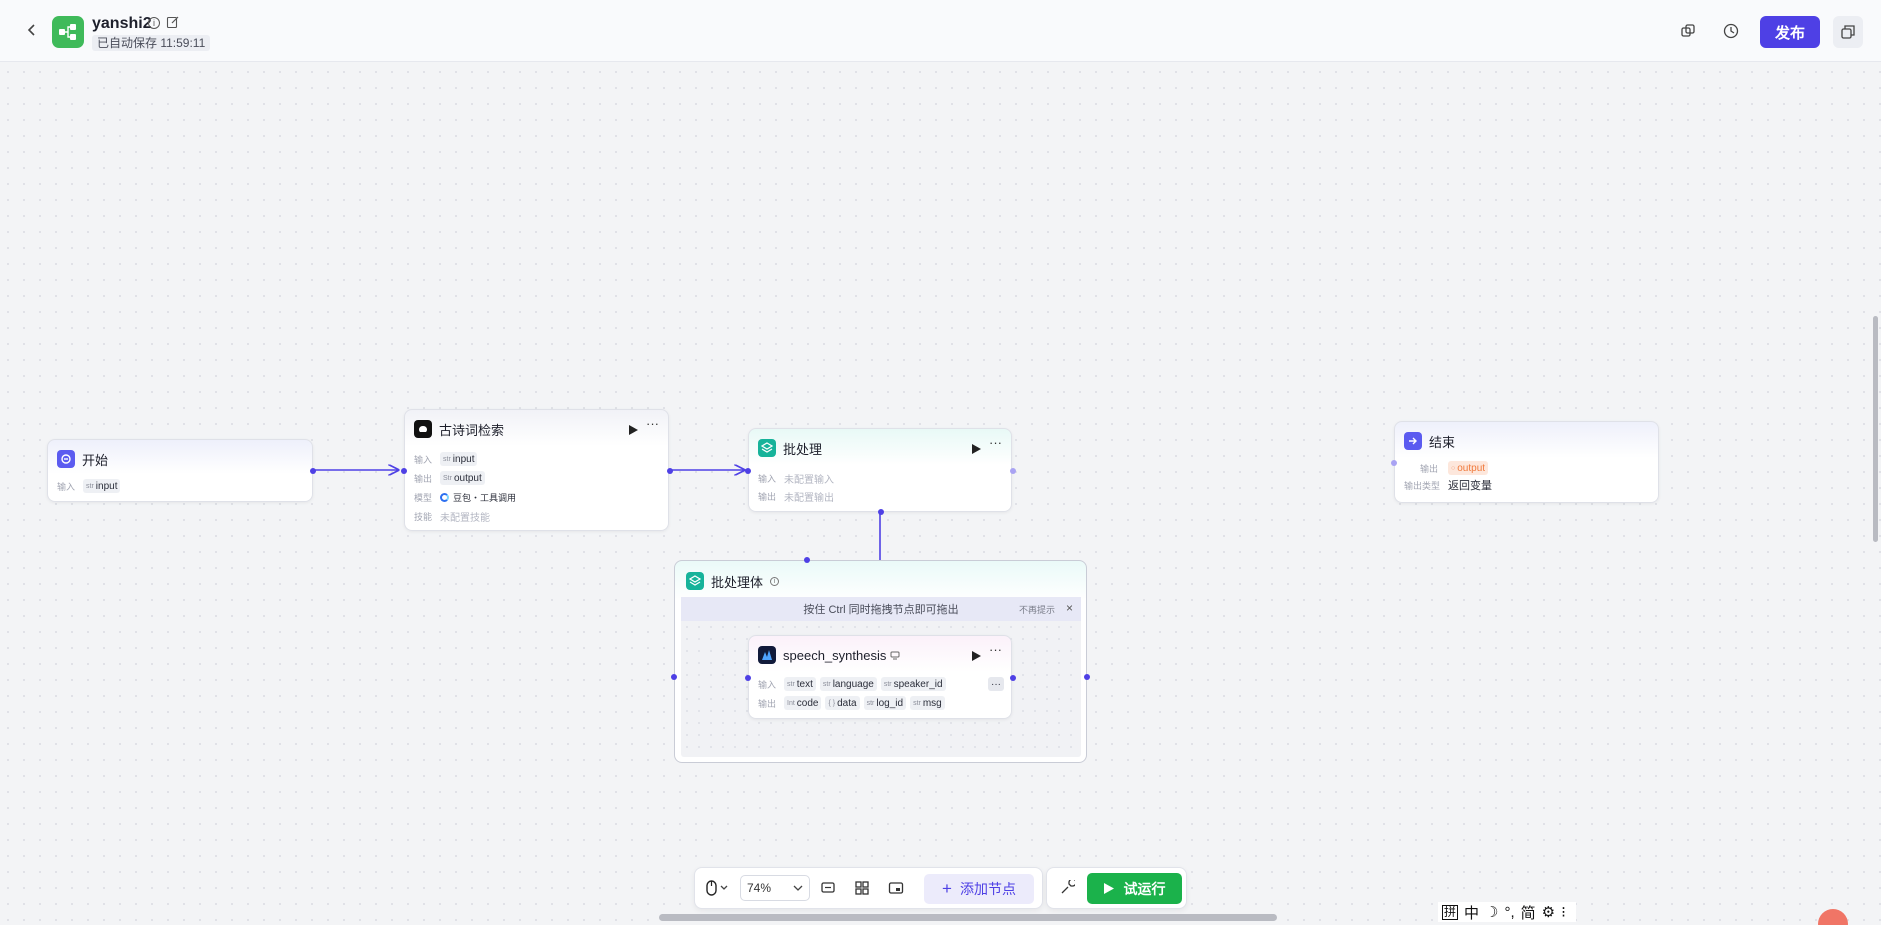 The height and width of the screenshot is (925, 1881). Describe the element at coordinates (918, 684) in the screenshot. I see `variable-name: speaker_id` at that location.